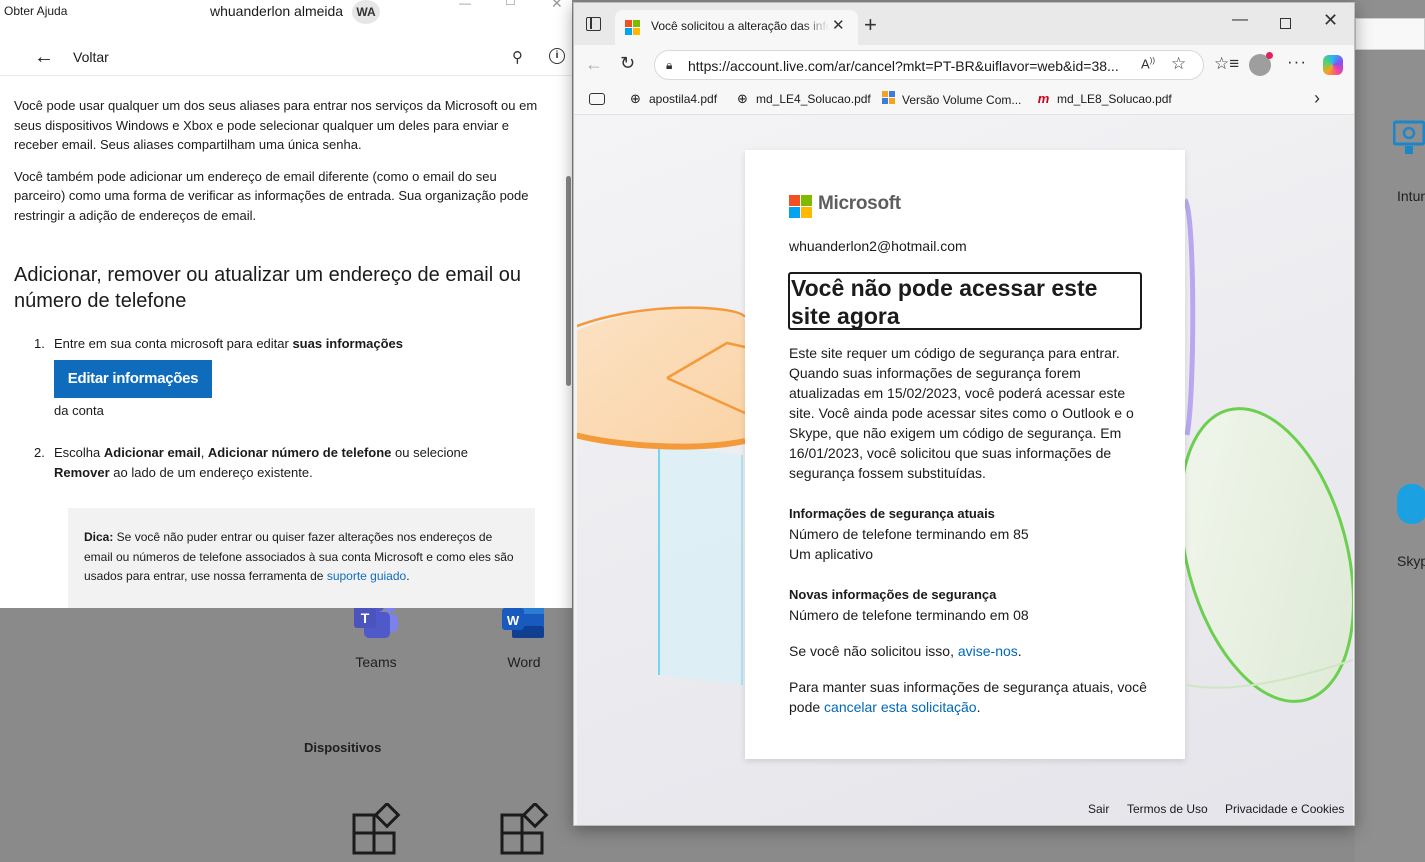 The width and height of the screenshot is (1425, 862). Describe the element at coordinates (366, 12) in the screenshot. I see `avatar: WA` at that location.